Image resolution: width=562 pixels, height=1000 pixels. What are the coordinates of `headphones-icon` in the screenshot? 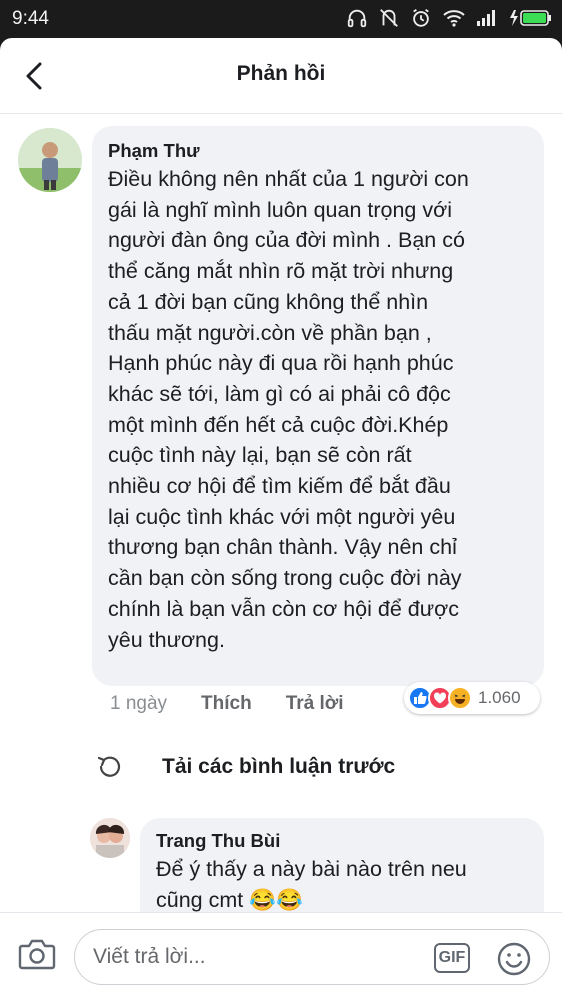 It's located at (357, 18).